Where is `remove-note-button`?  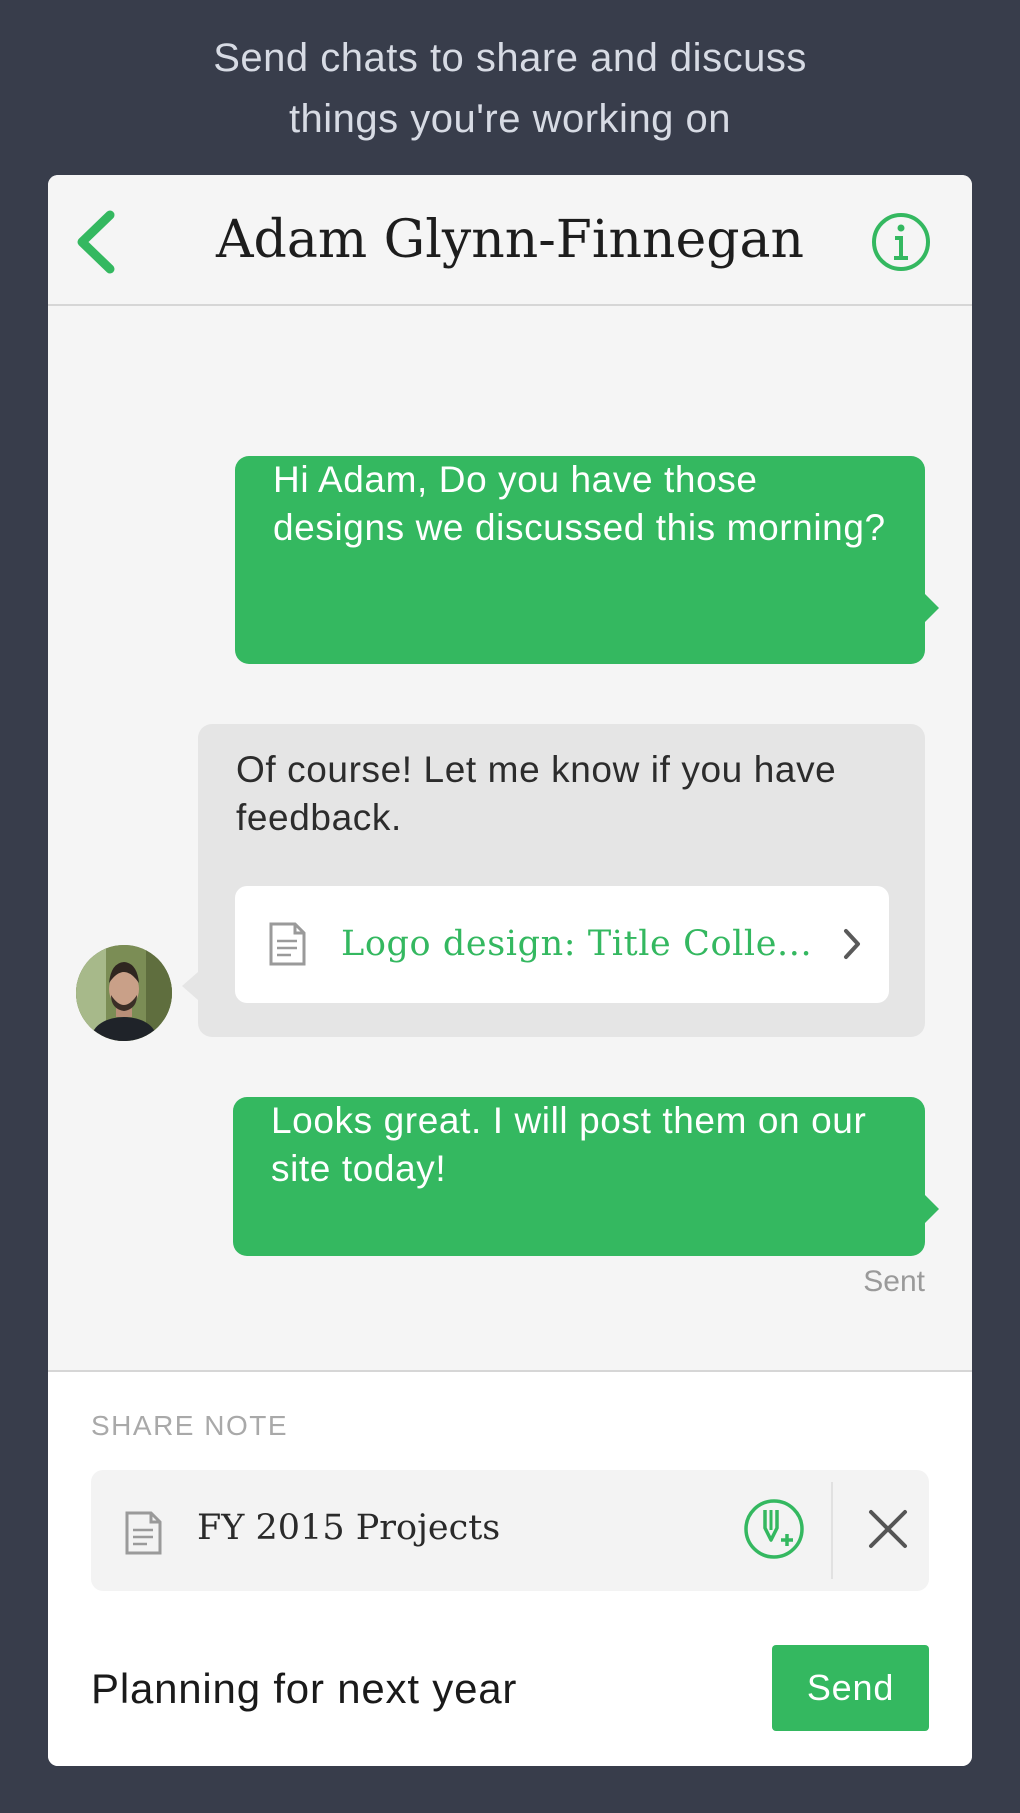
remove-note-button is located at coordinates (888, 1529).